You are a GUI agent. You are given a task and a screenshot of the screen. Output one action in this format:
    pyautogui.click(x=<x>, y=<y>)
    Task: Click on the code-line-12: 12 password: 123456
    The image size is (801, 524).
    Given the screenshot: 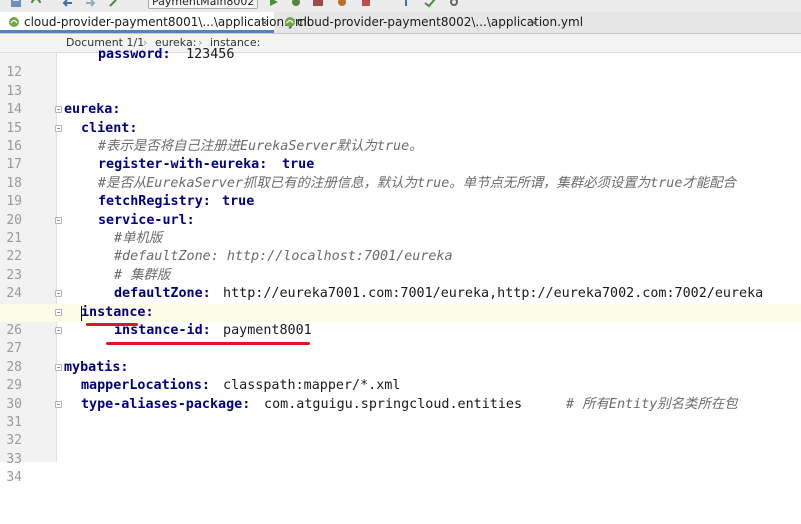 What is the action you would take?
    pyautogui.click(x=400, y=63)
    